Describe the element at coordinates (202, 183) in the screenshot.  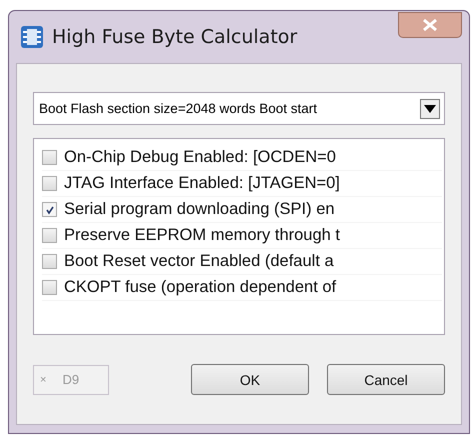
I see `option-label: JTAG Interface Enabled: [JTAGEN=0]` at that location.